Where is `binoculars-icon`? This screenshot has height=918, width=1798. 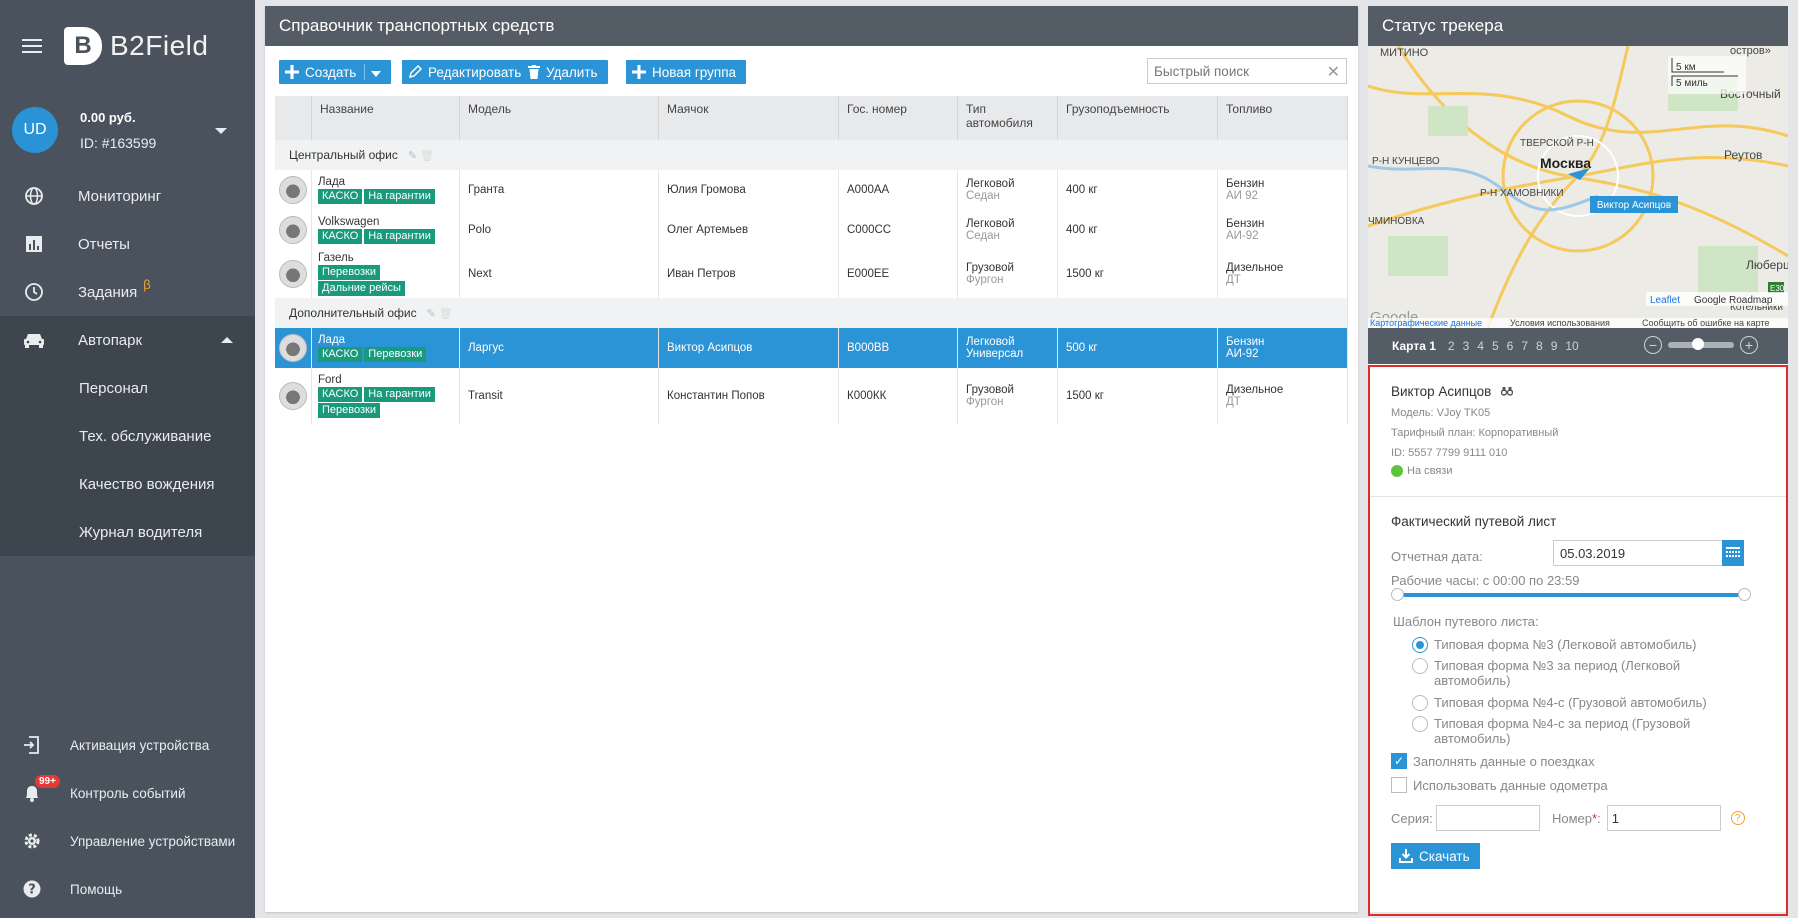 binoculars-icon is located at coordinates (1507, 391).